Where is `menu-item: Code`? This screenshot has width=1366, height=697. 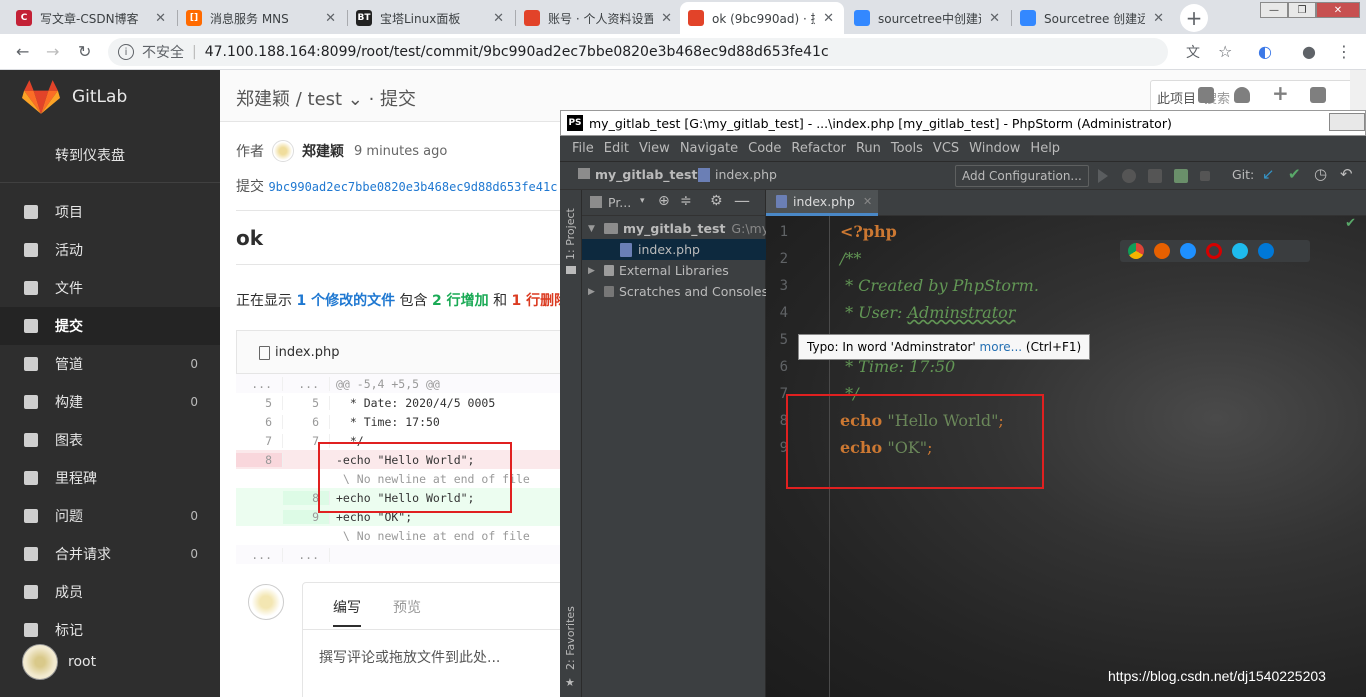 menu-item: Code is located at coordinates (764, 148).